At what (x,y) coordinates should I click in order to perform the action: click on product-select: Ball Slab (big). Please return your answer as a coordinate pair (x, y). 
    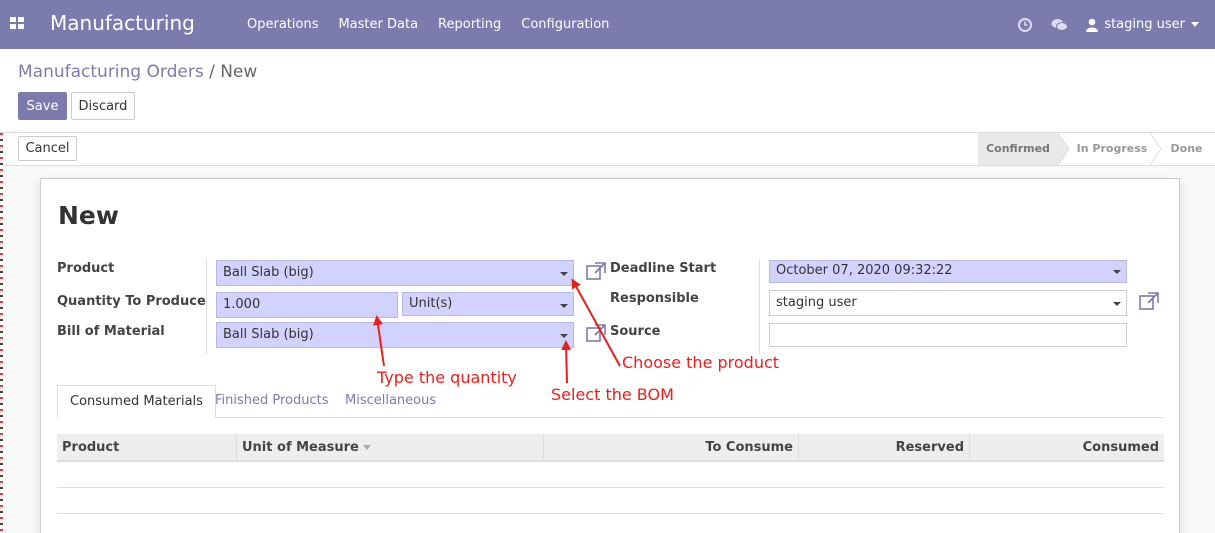
    Looking at the image, I should click on (395, 273).